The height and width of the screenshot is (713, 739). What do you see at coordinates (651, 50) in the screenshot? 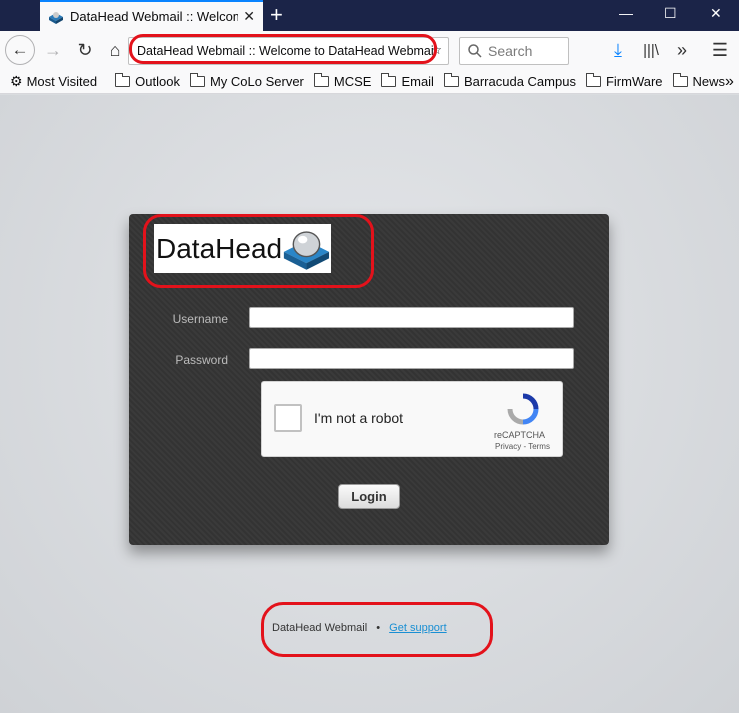
I see `library-icon: |||\` at bounding box center [651, 50].